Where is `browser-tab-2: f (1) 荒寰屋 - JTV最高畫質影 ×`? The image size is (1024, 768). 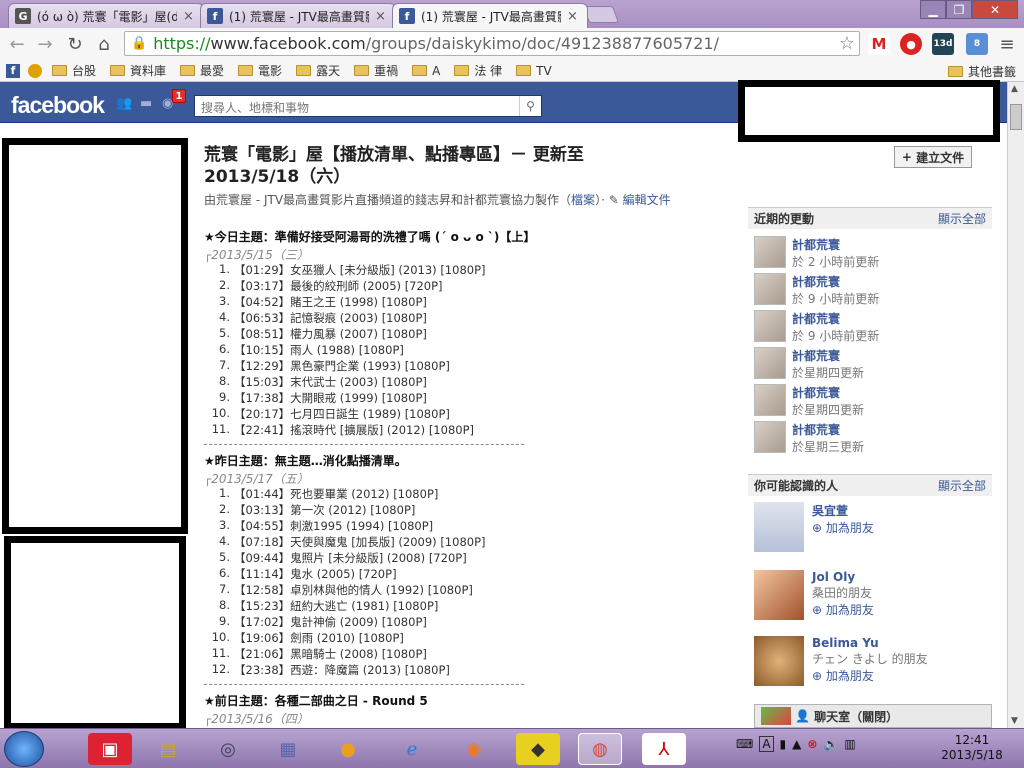 browser-tab-2: f (1) 荒寰屋 - JTV最高畫質影 × is located at coordinates (298, 15).